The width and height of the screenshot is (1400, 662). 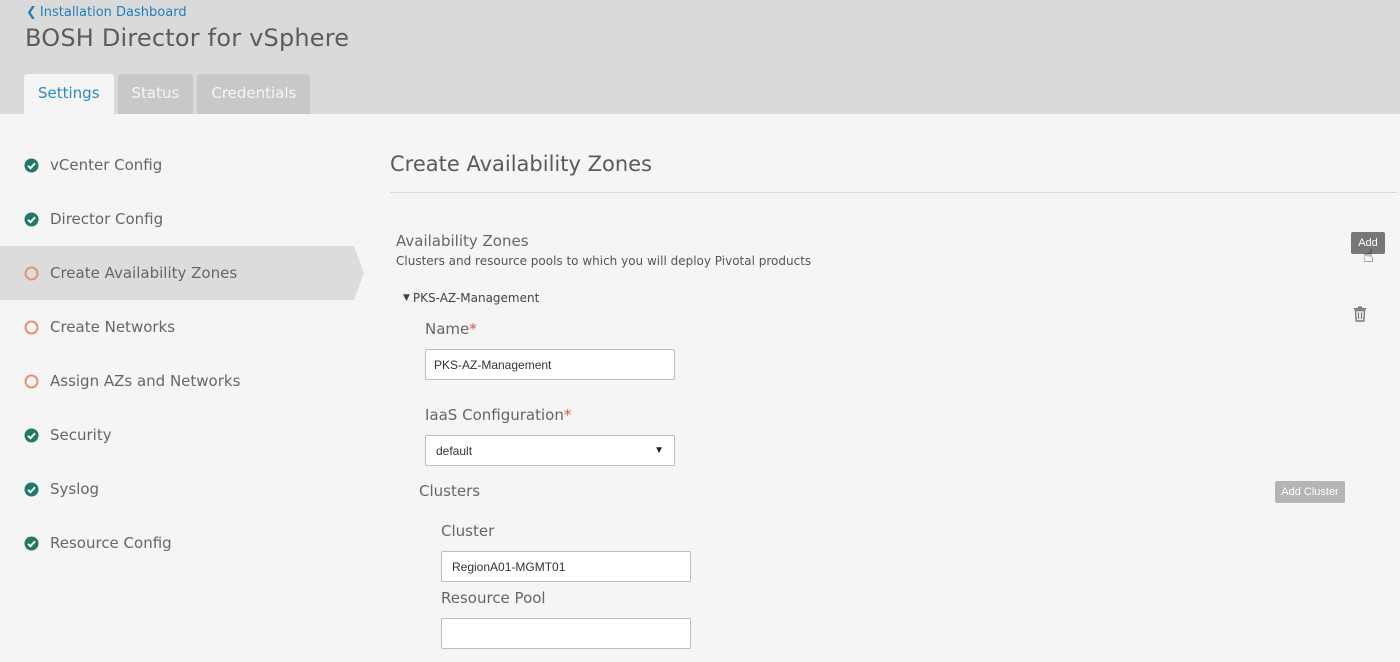 I want to click on sidebar-item-assign-azs-and-networks: Assign AZs and Networks, so click(x=182, y=381).